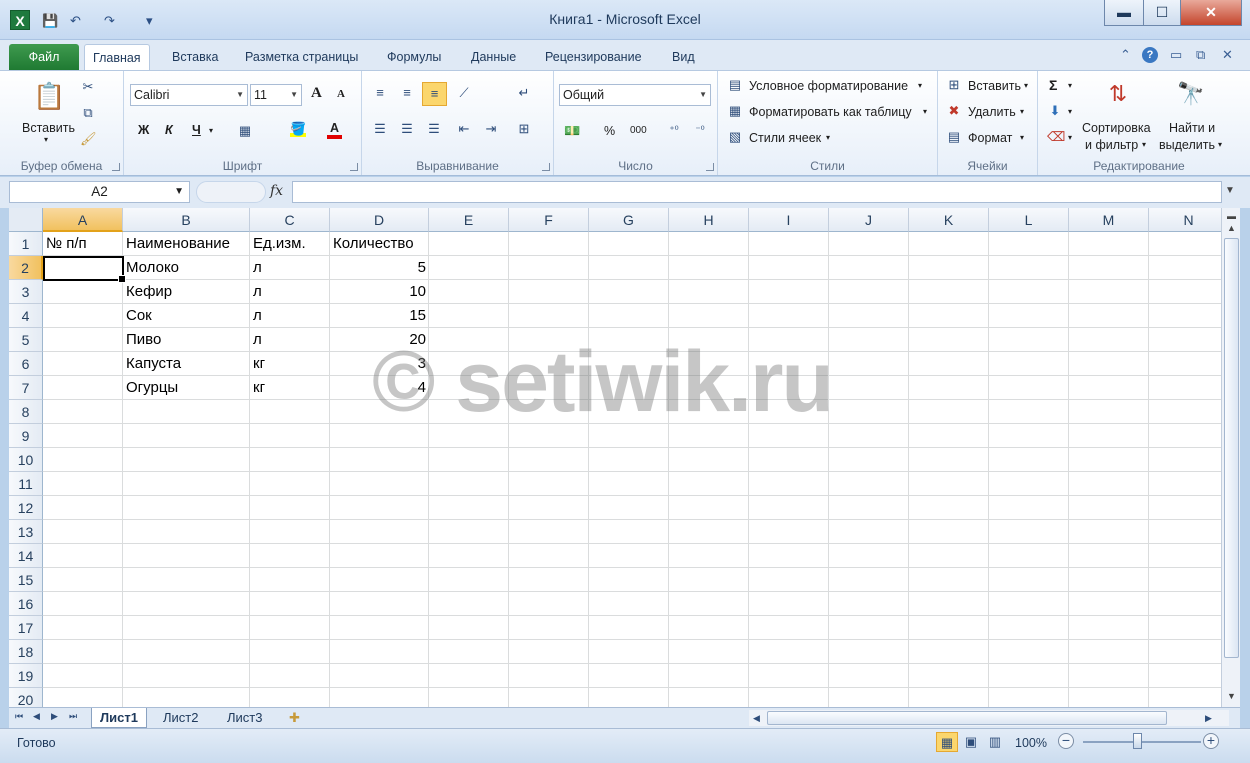 The height and width of the screenshot is (763, 1250). What do you see at coordinates (549, 220) in the screenshot?
I see `column-header-f: F` at bounding box center [549, 220].